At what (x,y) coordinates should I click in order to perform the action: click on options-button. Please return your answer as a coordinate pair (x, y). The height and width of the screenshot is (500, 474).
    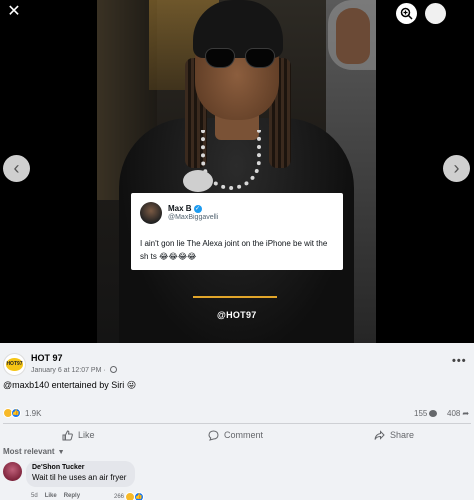
    Looking at the image, I should click on (435, 13).